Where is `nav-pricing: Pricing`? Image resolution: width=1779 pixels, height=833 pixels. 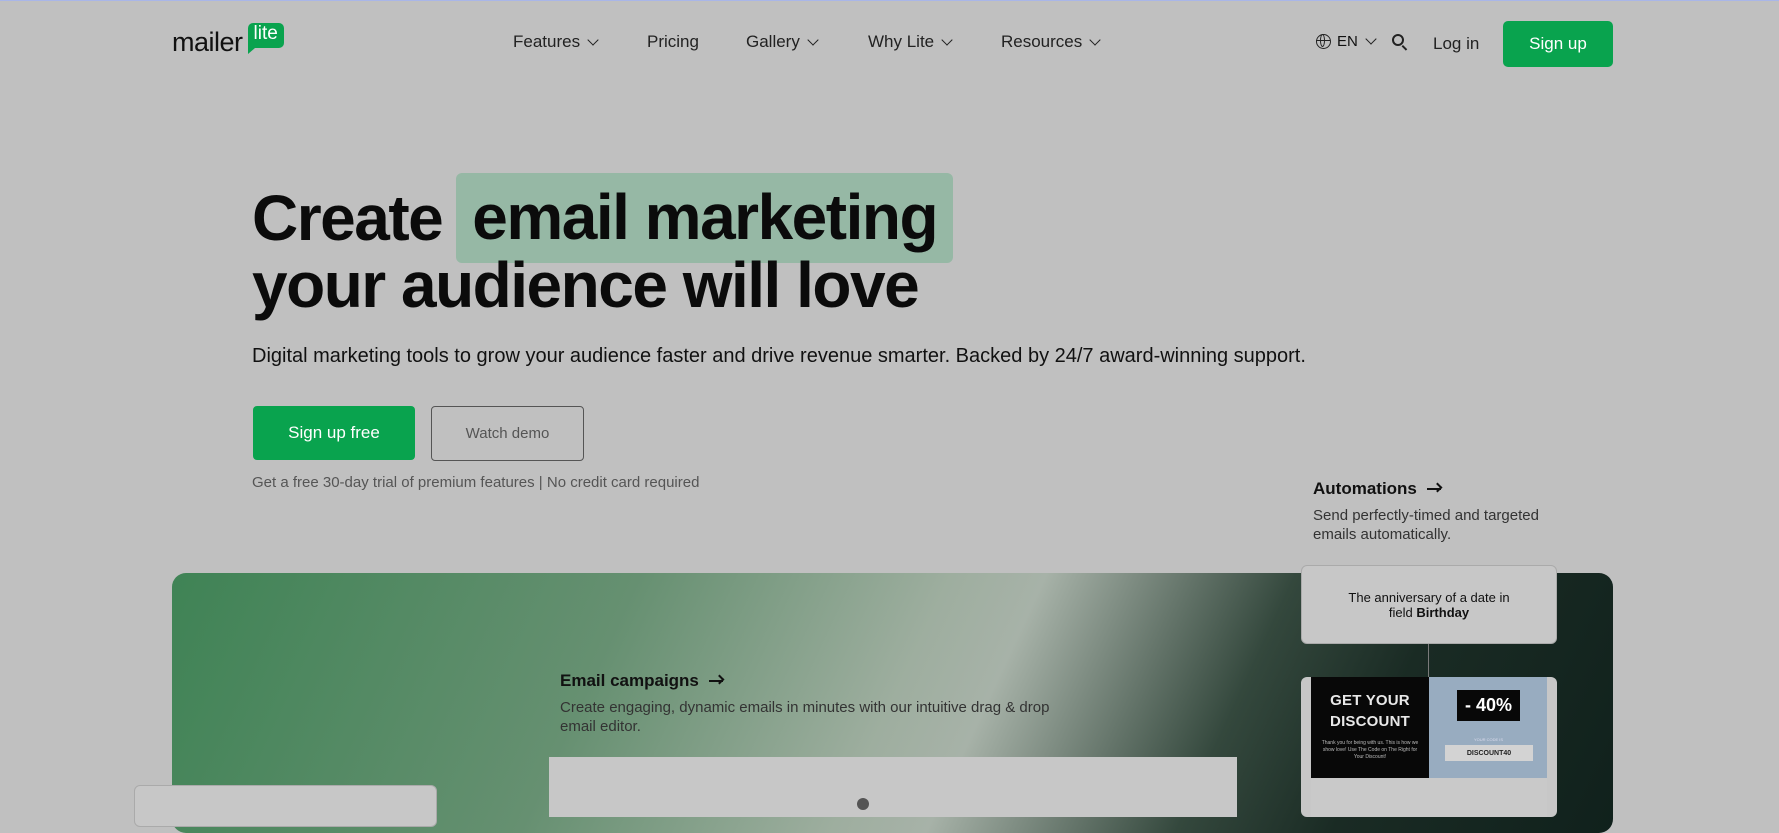
nav-pricing: Pricing is located at coordinates (673, 42).